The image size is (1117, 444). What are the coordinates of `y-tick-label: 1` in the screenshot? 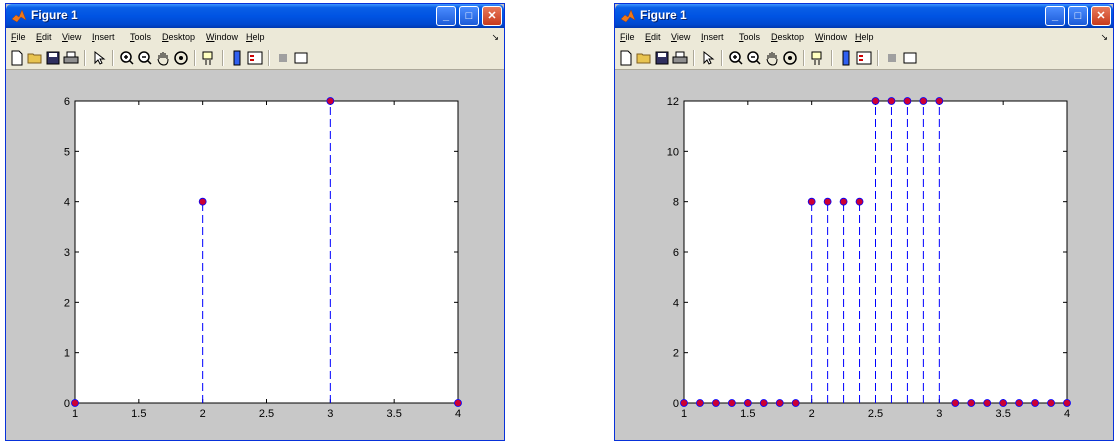 It's located at (67, 354).